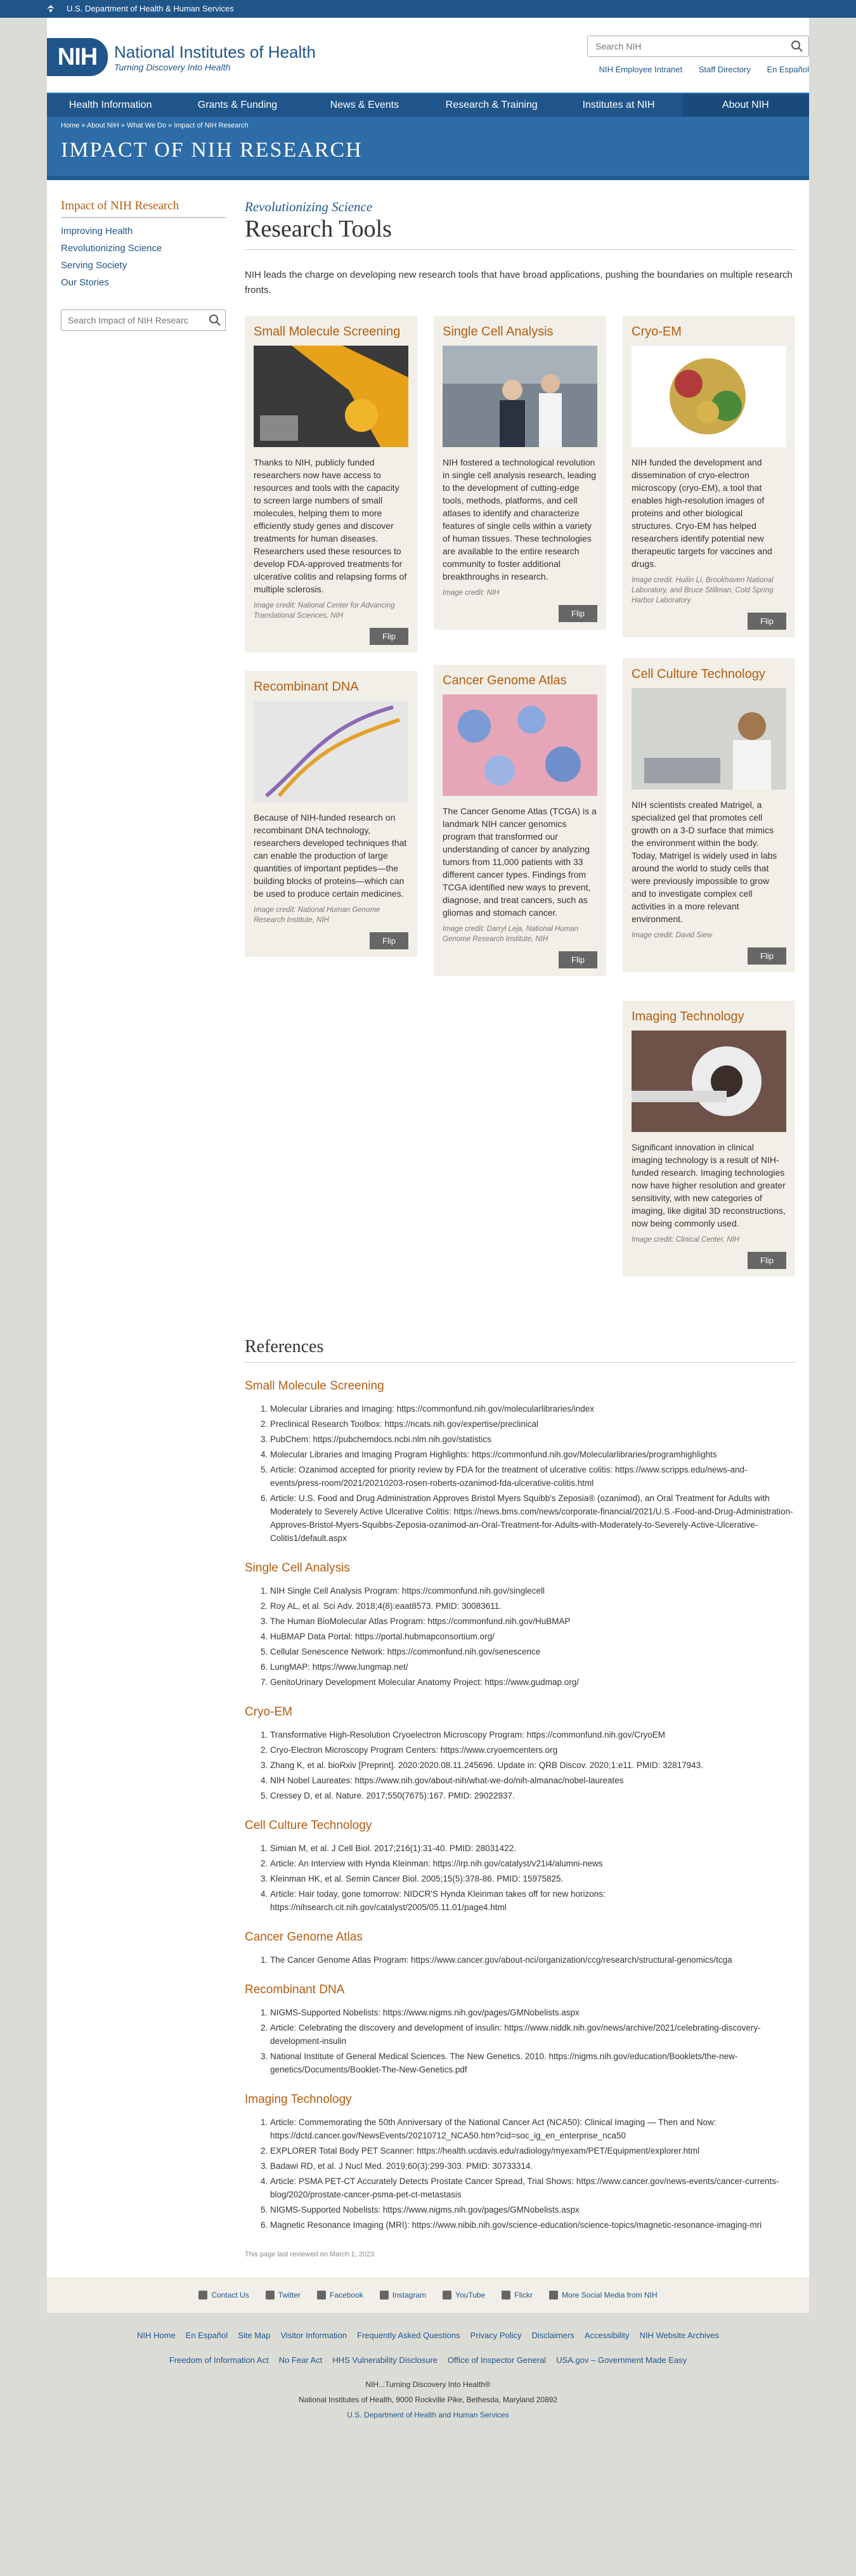  I want to click on card-title: Imaging Technology, so click(688, 1017).